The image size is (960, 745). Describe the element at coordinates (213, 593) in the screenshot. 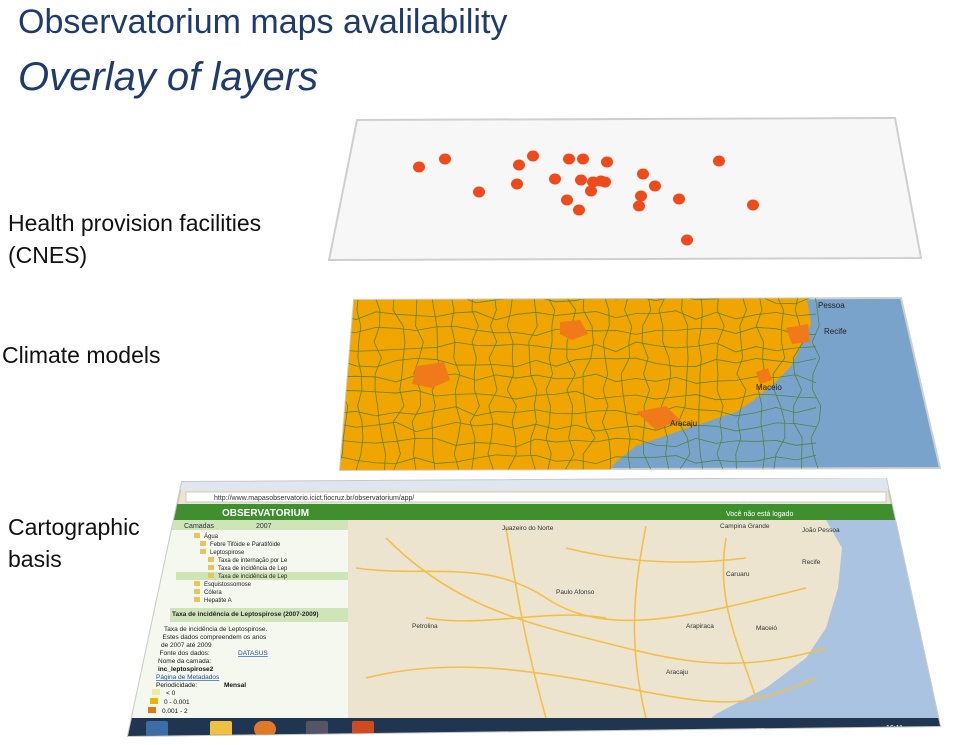

I see `layer-tree-item: Cólera` at that location.